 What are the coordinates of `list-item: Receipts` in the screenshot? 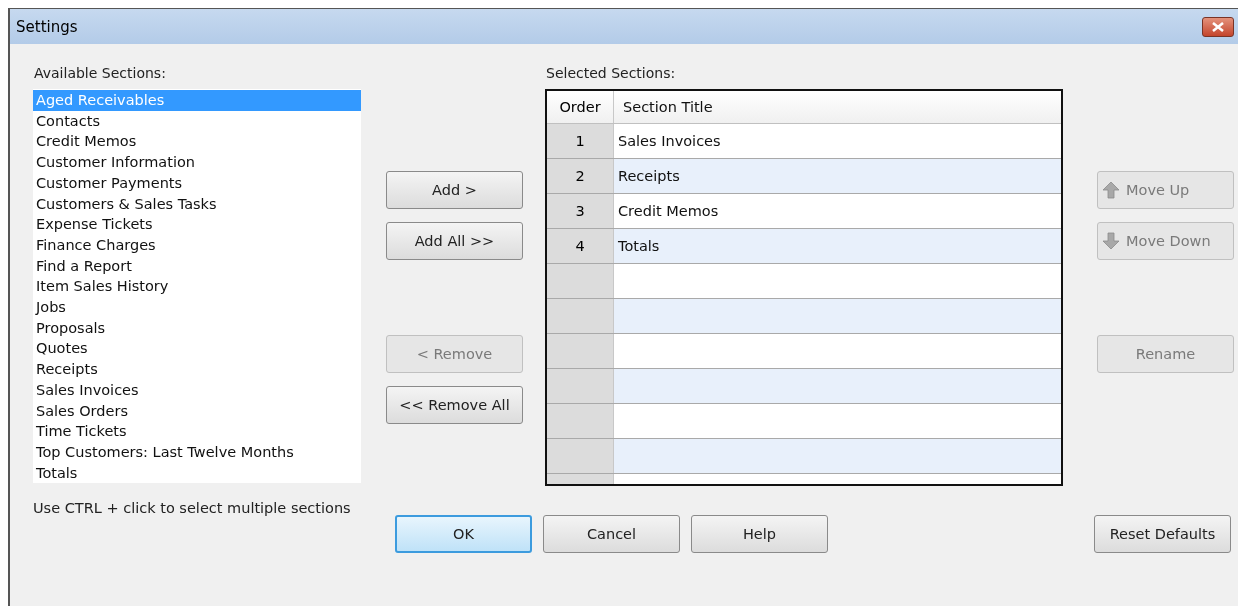 It's located at (197, 369).